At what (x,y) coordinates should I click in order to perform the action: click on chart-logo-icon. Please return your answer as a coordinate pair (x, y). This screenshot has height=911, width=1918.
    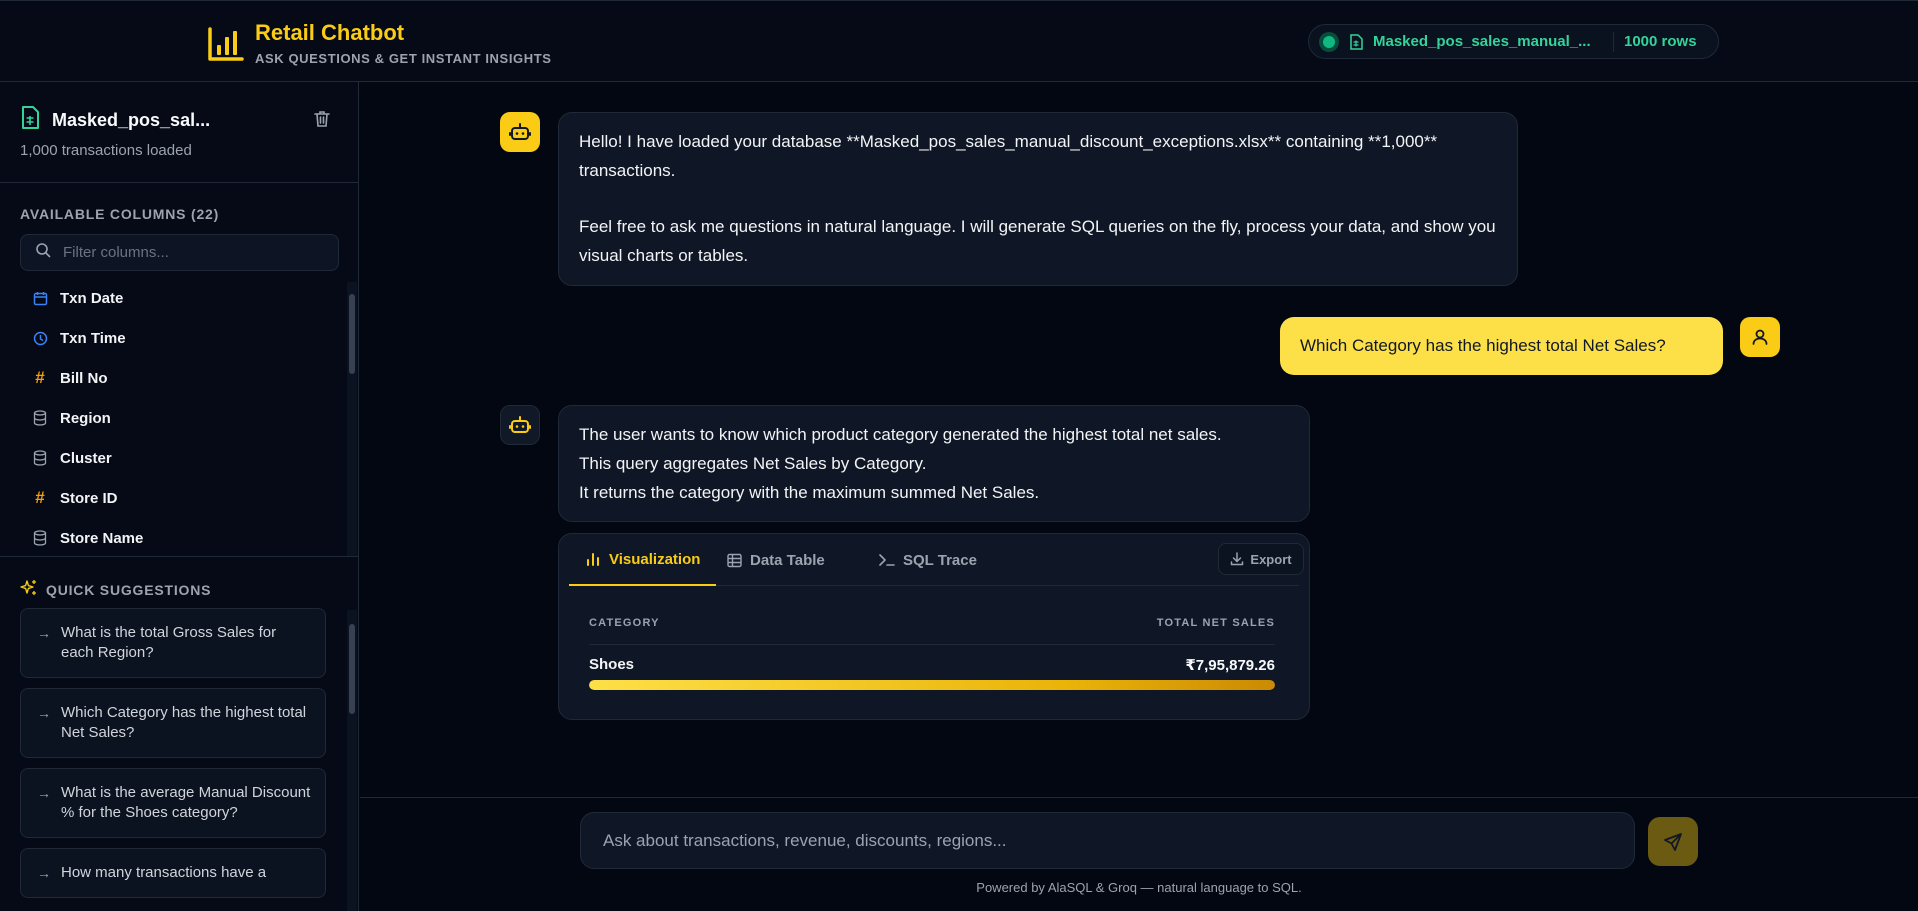
    Looking at the image, I should click on (226, 44).